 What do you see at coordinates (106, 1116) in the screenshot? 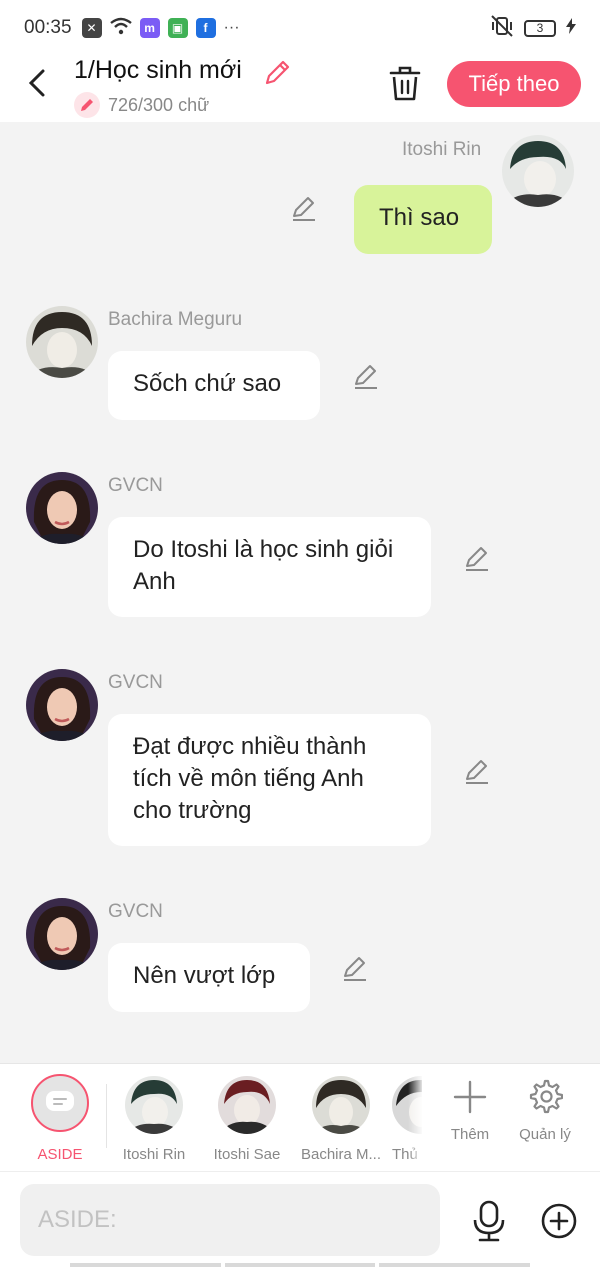
I see `divider` at bounding box center [106, 1116].